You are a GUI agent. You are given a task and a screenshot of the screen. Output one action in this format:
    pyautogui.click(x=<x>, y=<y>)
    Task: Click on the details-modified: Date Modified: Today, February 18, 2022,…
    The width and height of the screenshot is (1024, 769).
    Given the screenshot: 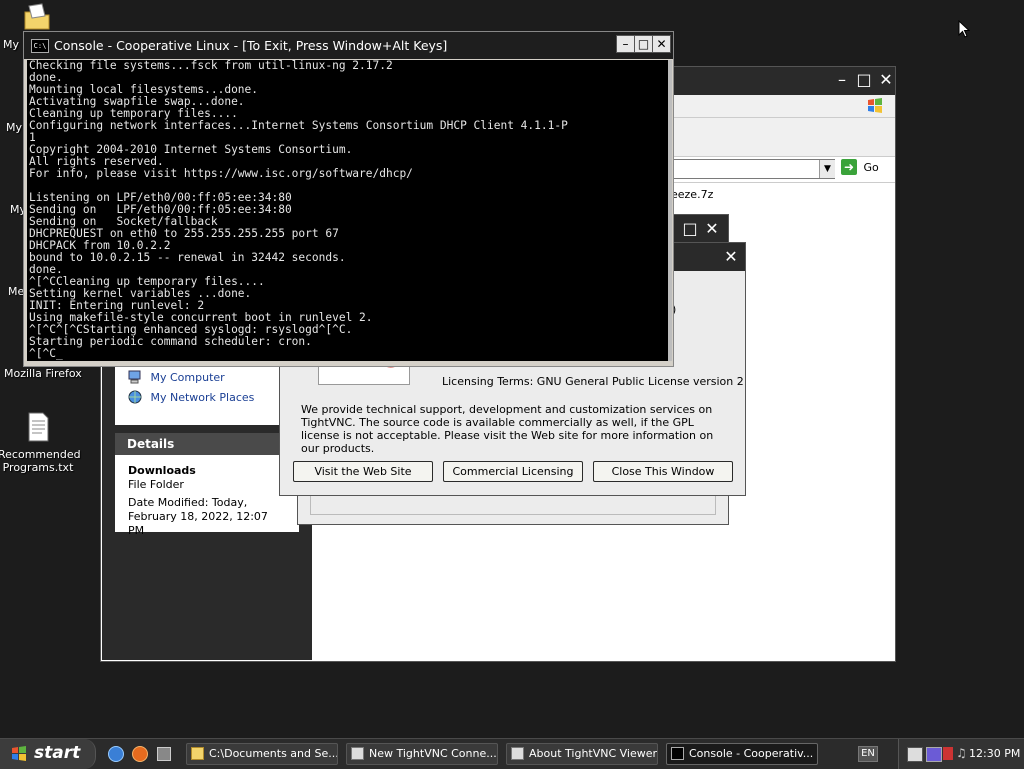 What is the action you would take?
    pyautogui.click(x=198, y=516)
    